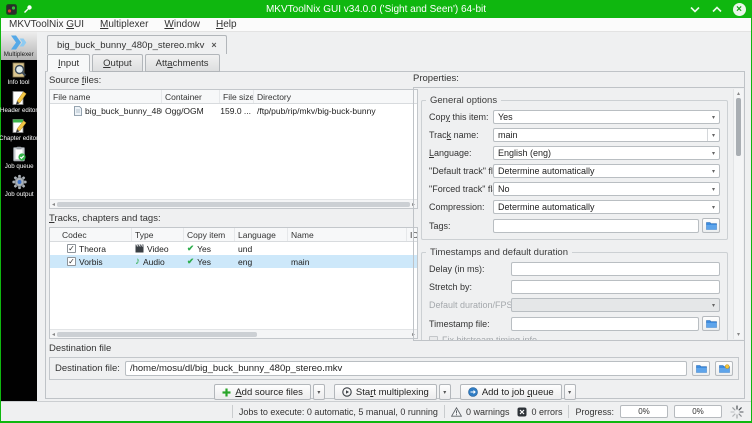  I want to click on menu-help: Help, so click(226, 24).